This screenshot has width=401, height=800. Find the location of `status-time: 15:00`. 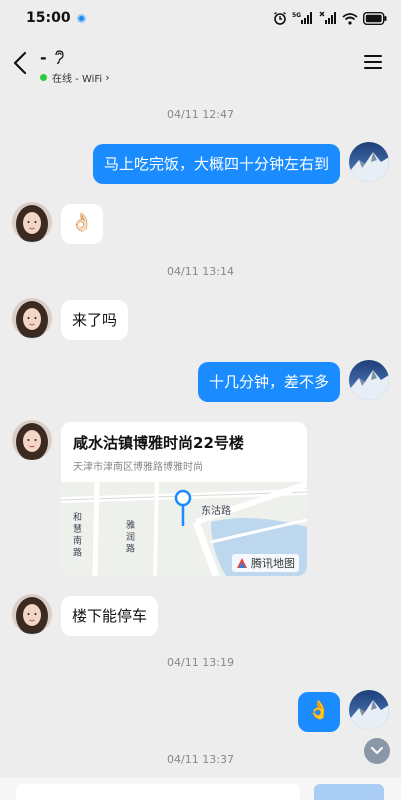

status-time: 15:00 is located at coordinates (48, 18).